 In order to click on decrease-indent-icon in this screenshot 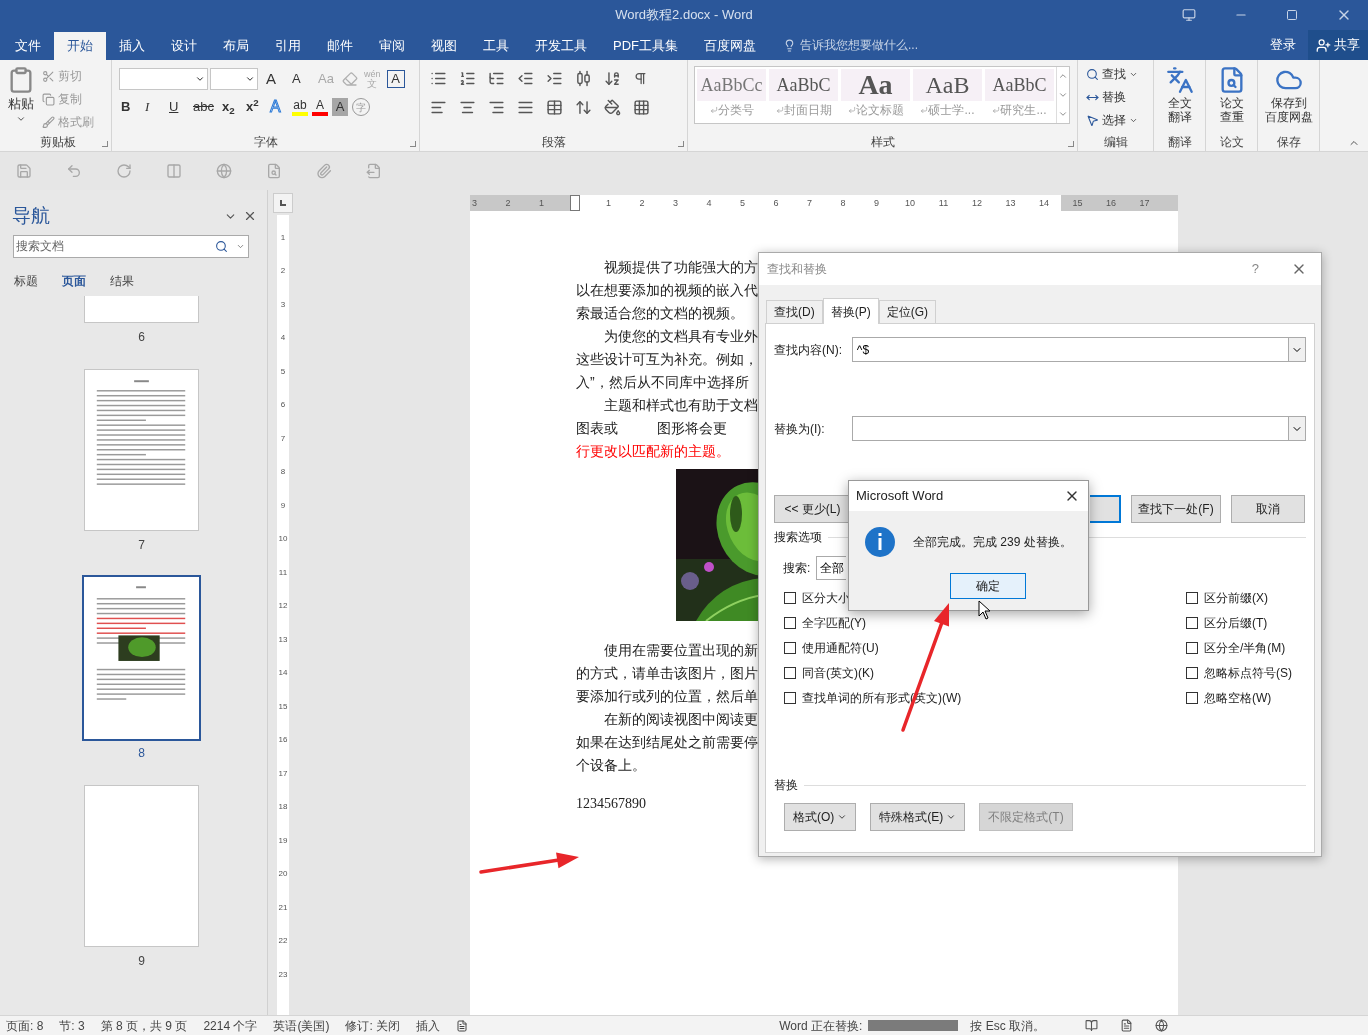, I will do `click(525, 78)`.